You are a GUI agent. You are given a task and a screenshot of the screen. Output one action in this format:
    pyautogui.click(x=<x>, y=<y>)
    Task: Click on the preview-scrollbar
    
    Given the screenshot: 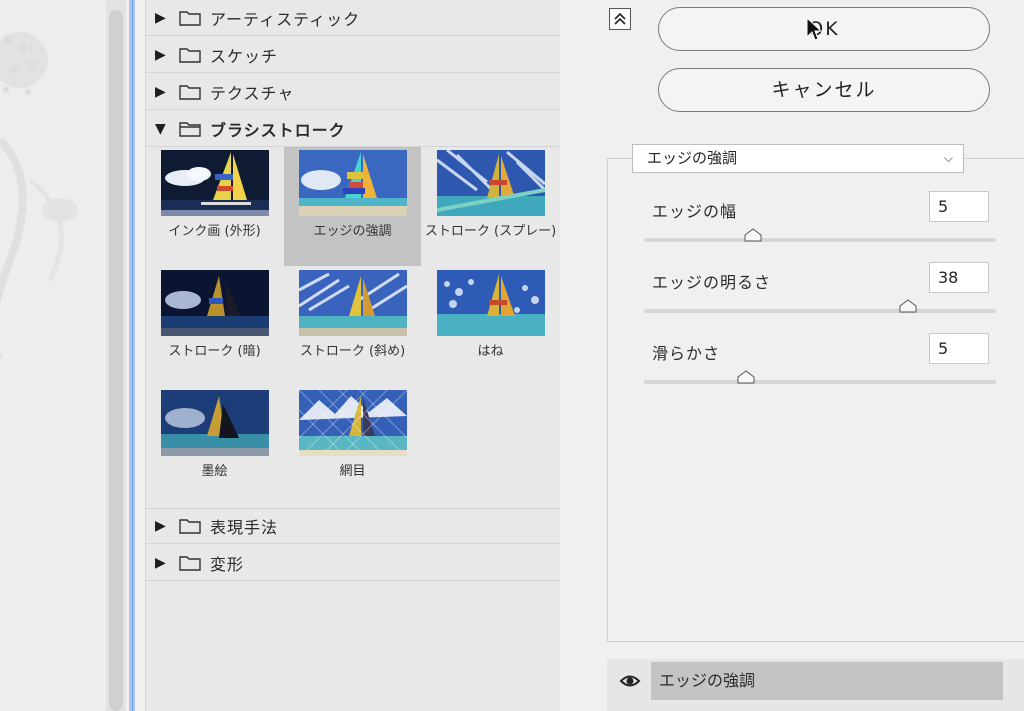 What is the action you would take?
    pyautogui.click(x=116, y=355)
    